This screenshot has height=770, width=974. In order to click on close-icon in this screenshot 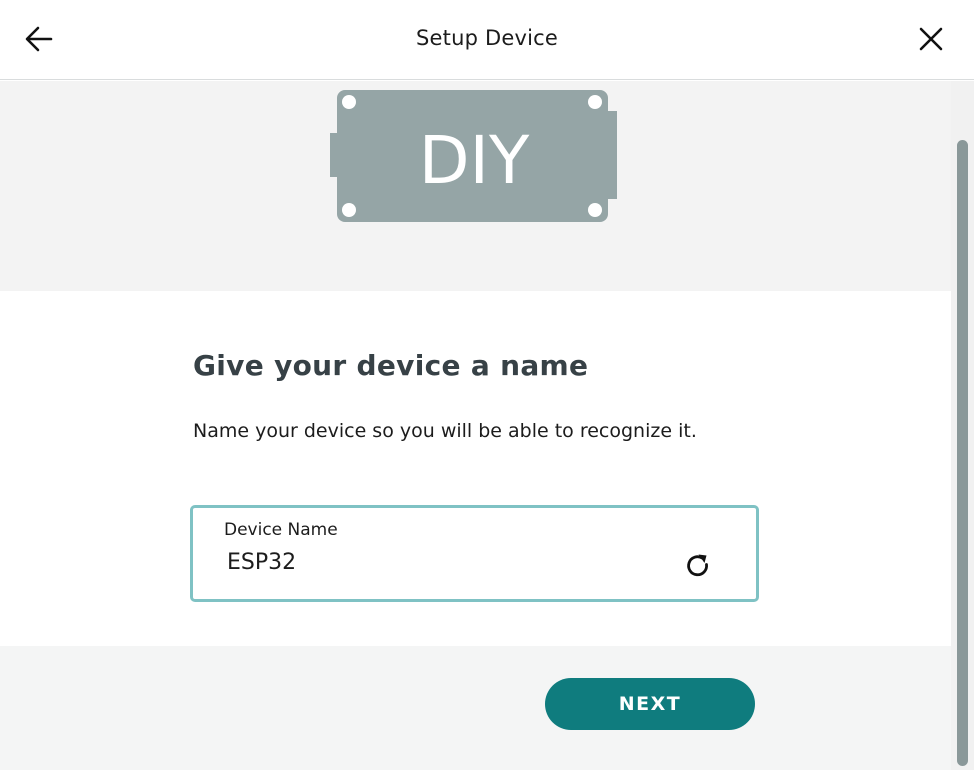, I will do `click(931, 39)`.